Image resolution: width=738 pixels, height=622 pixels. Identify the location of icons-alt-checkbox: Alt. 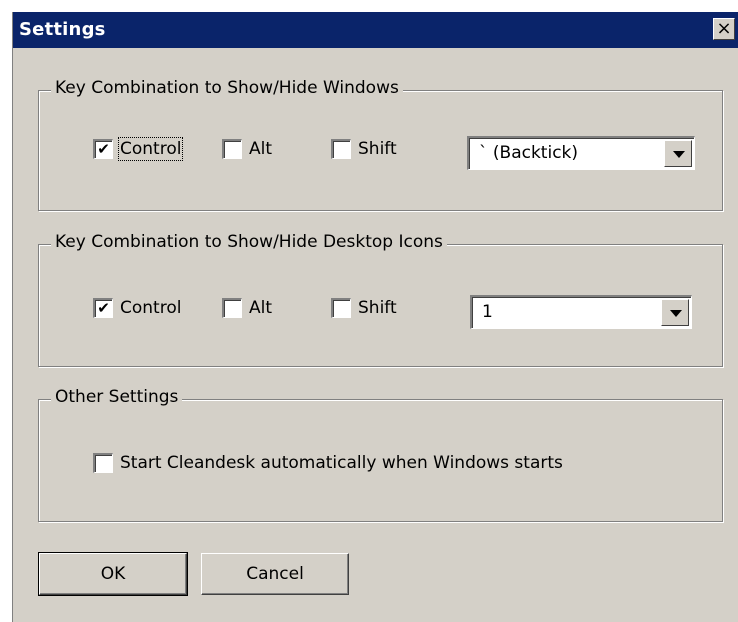
(247, 308).